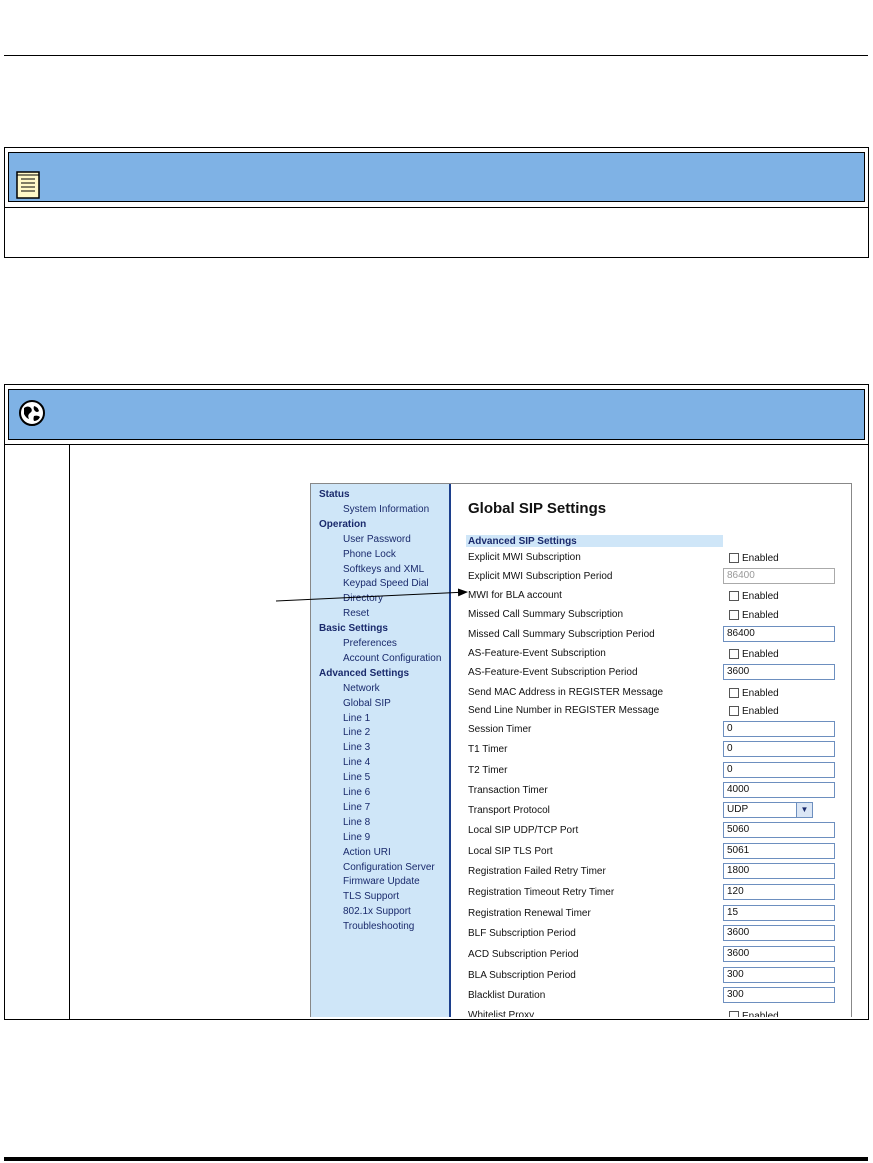  Describe the element at coordinates (500, 729) in the screenshot. I see `label-session-timer: Session Timer` at that location.